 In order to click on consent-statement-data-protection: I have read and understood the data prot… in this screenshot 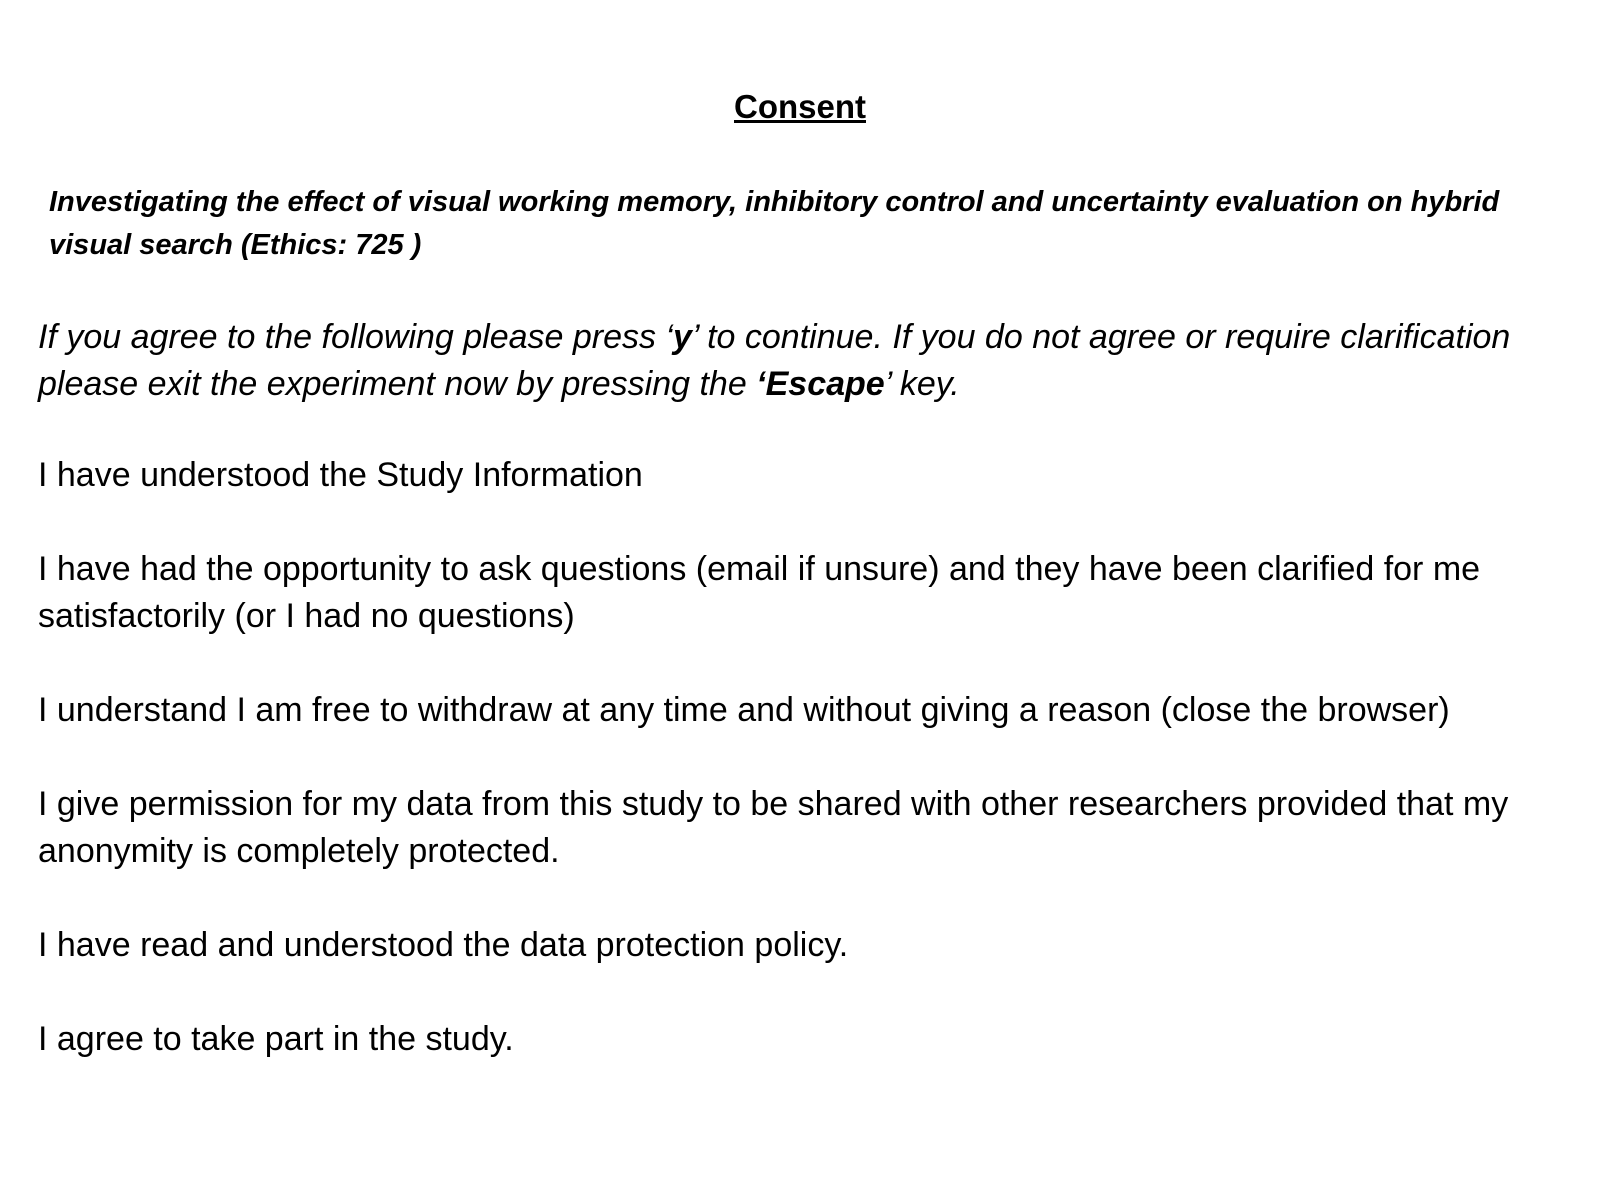, I will do `click(443, 945)`.